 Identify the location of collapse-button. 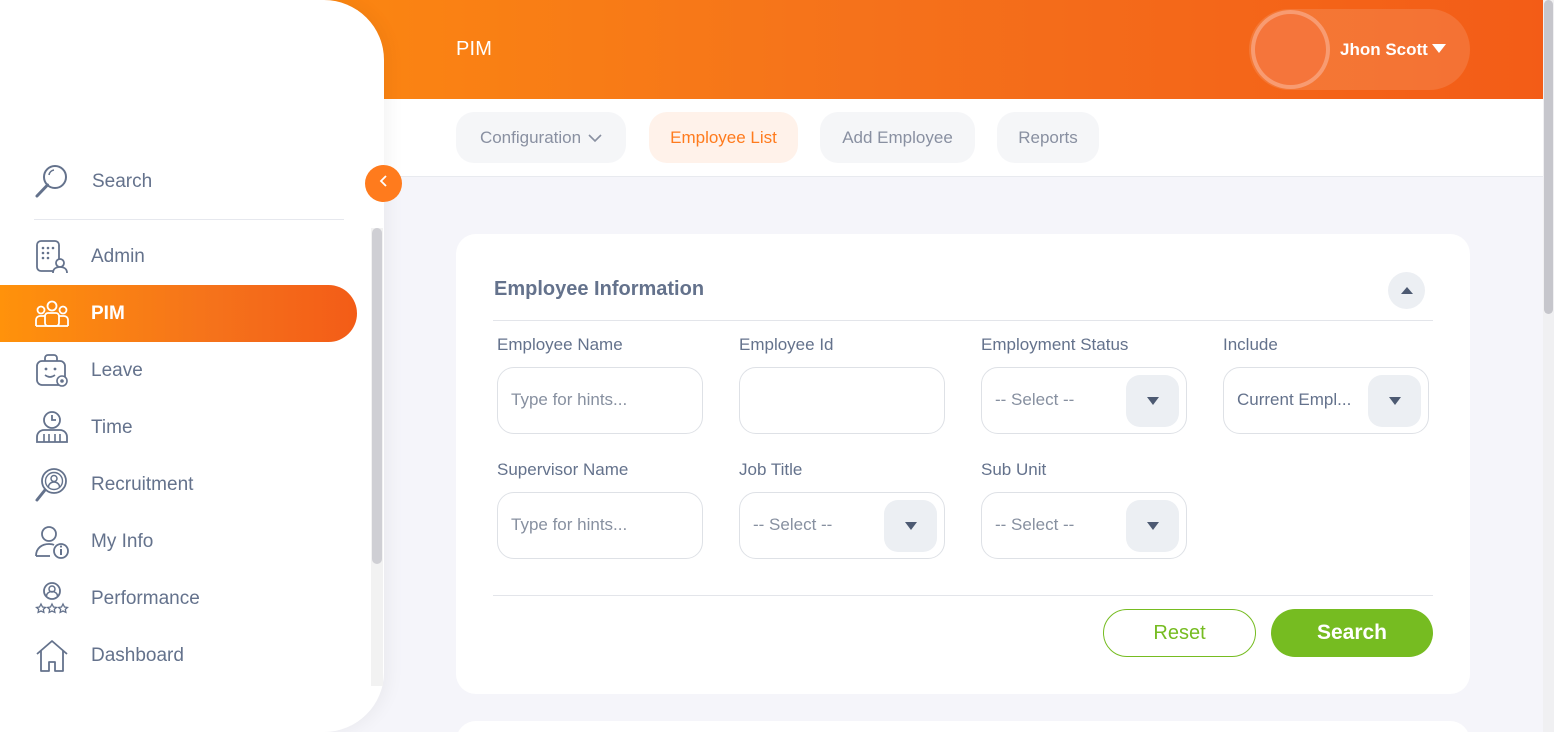
(1406, 290).